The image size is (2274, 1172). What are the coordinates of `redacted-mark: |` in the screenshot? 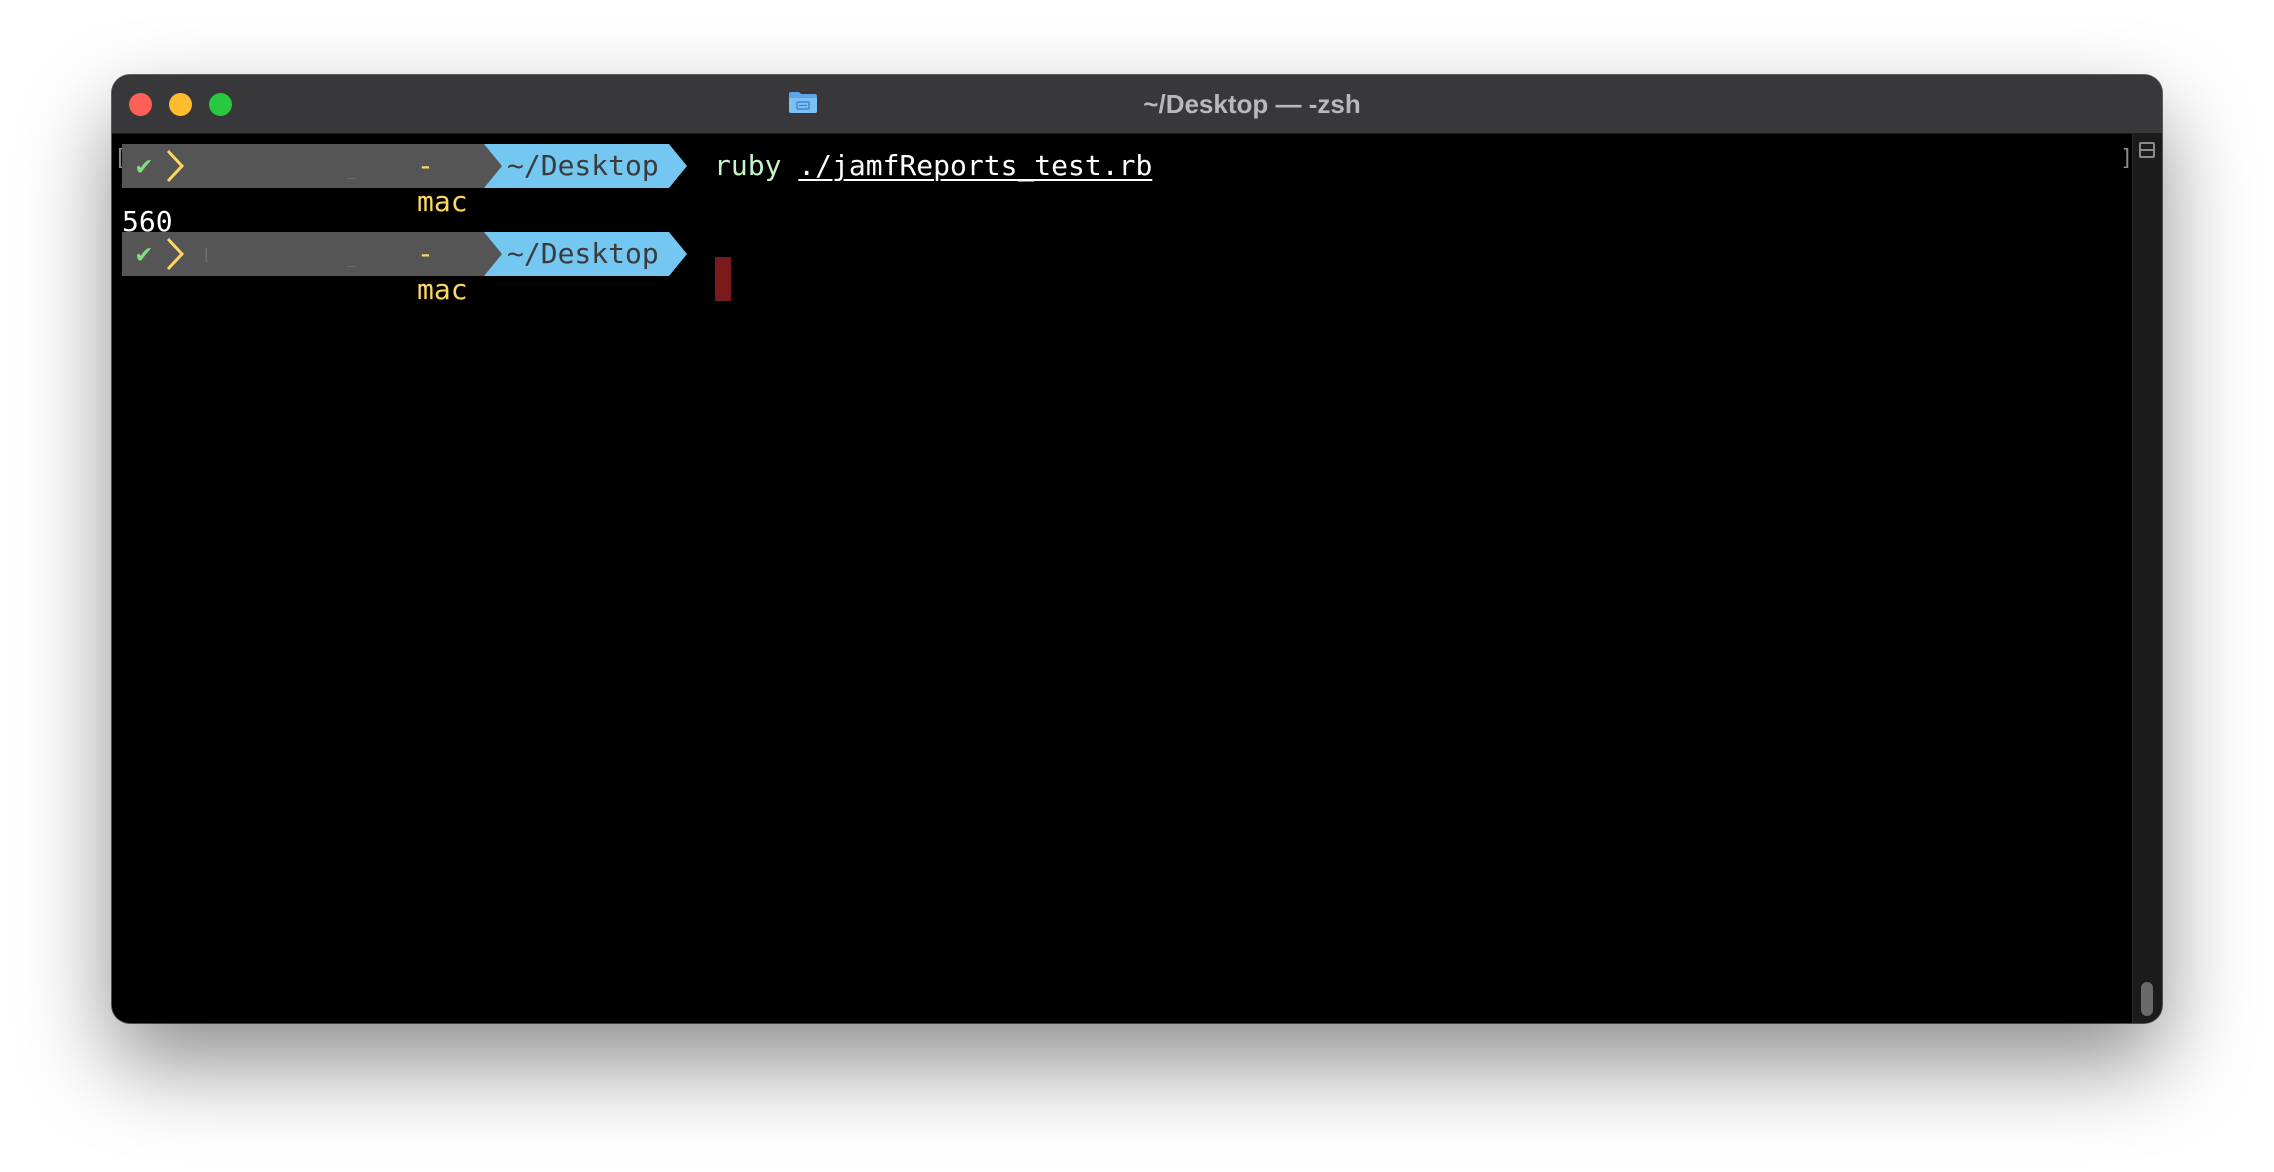 It's located at (206, 255).